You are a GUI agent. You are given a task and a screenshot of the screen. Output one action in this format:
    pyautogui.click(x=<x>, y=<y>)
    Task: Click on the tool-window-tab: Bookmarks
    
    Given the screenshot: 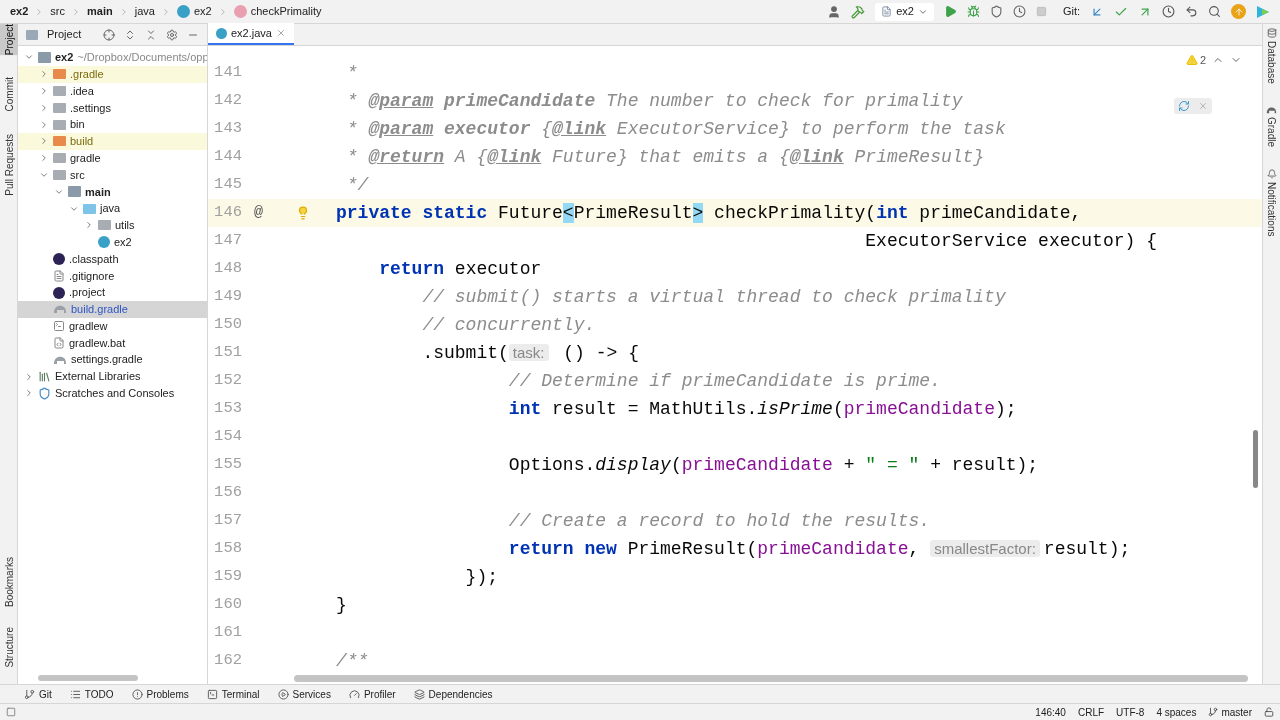 What is the action you would take?
    pyautogui.click(x=9, y=582)
    